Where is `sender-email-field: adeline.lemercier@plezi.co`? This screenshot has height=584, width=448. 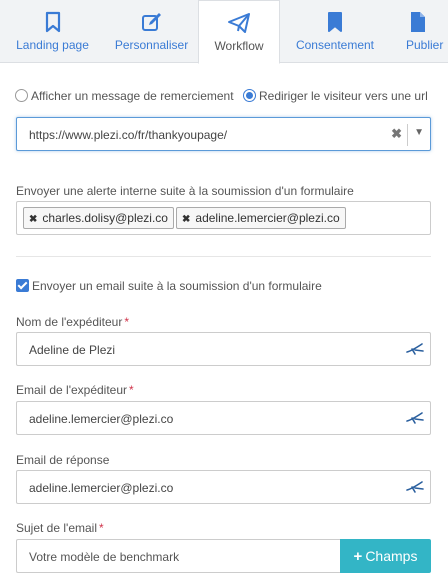
sender-email-field: adeline.lemercier@plezi.co is located at coordinates (223, 418).